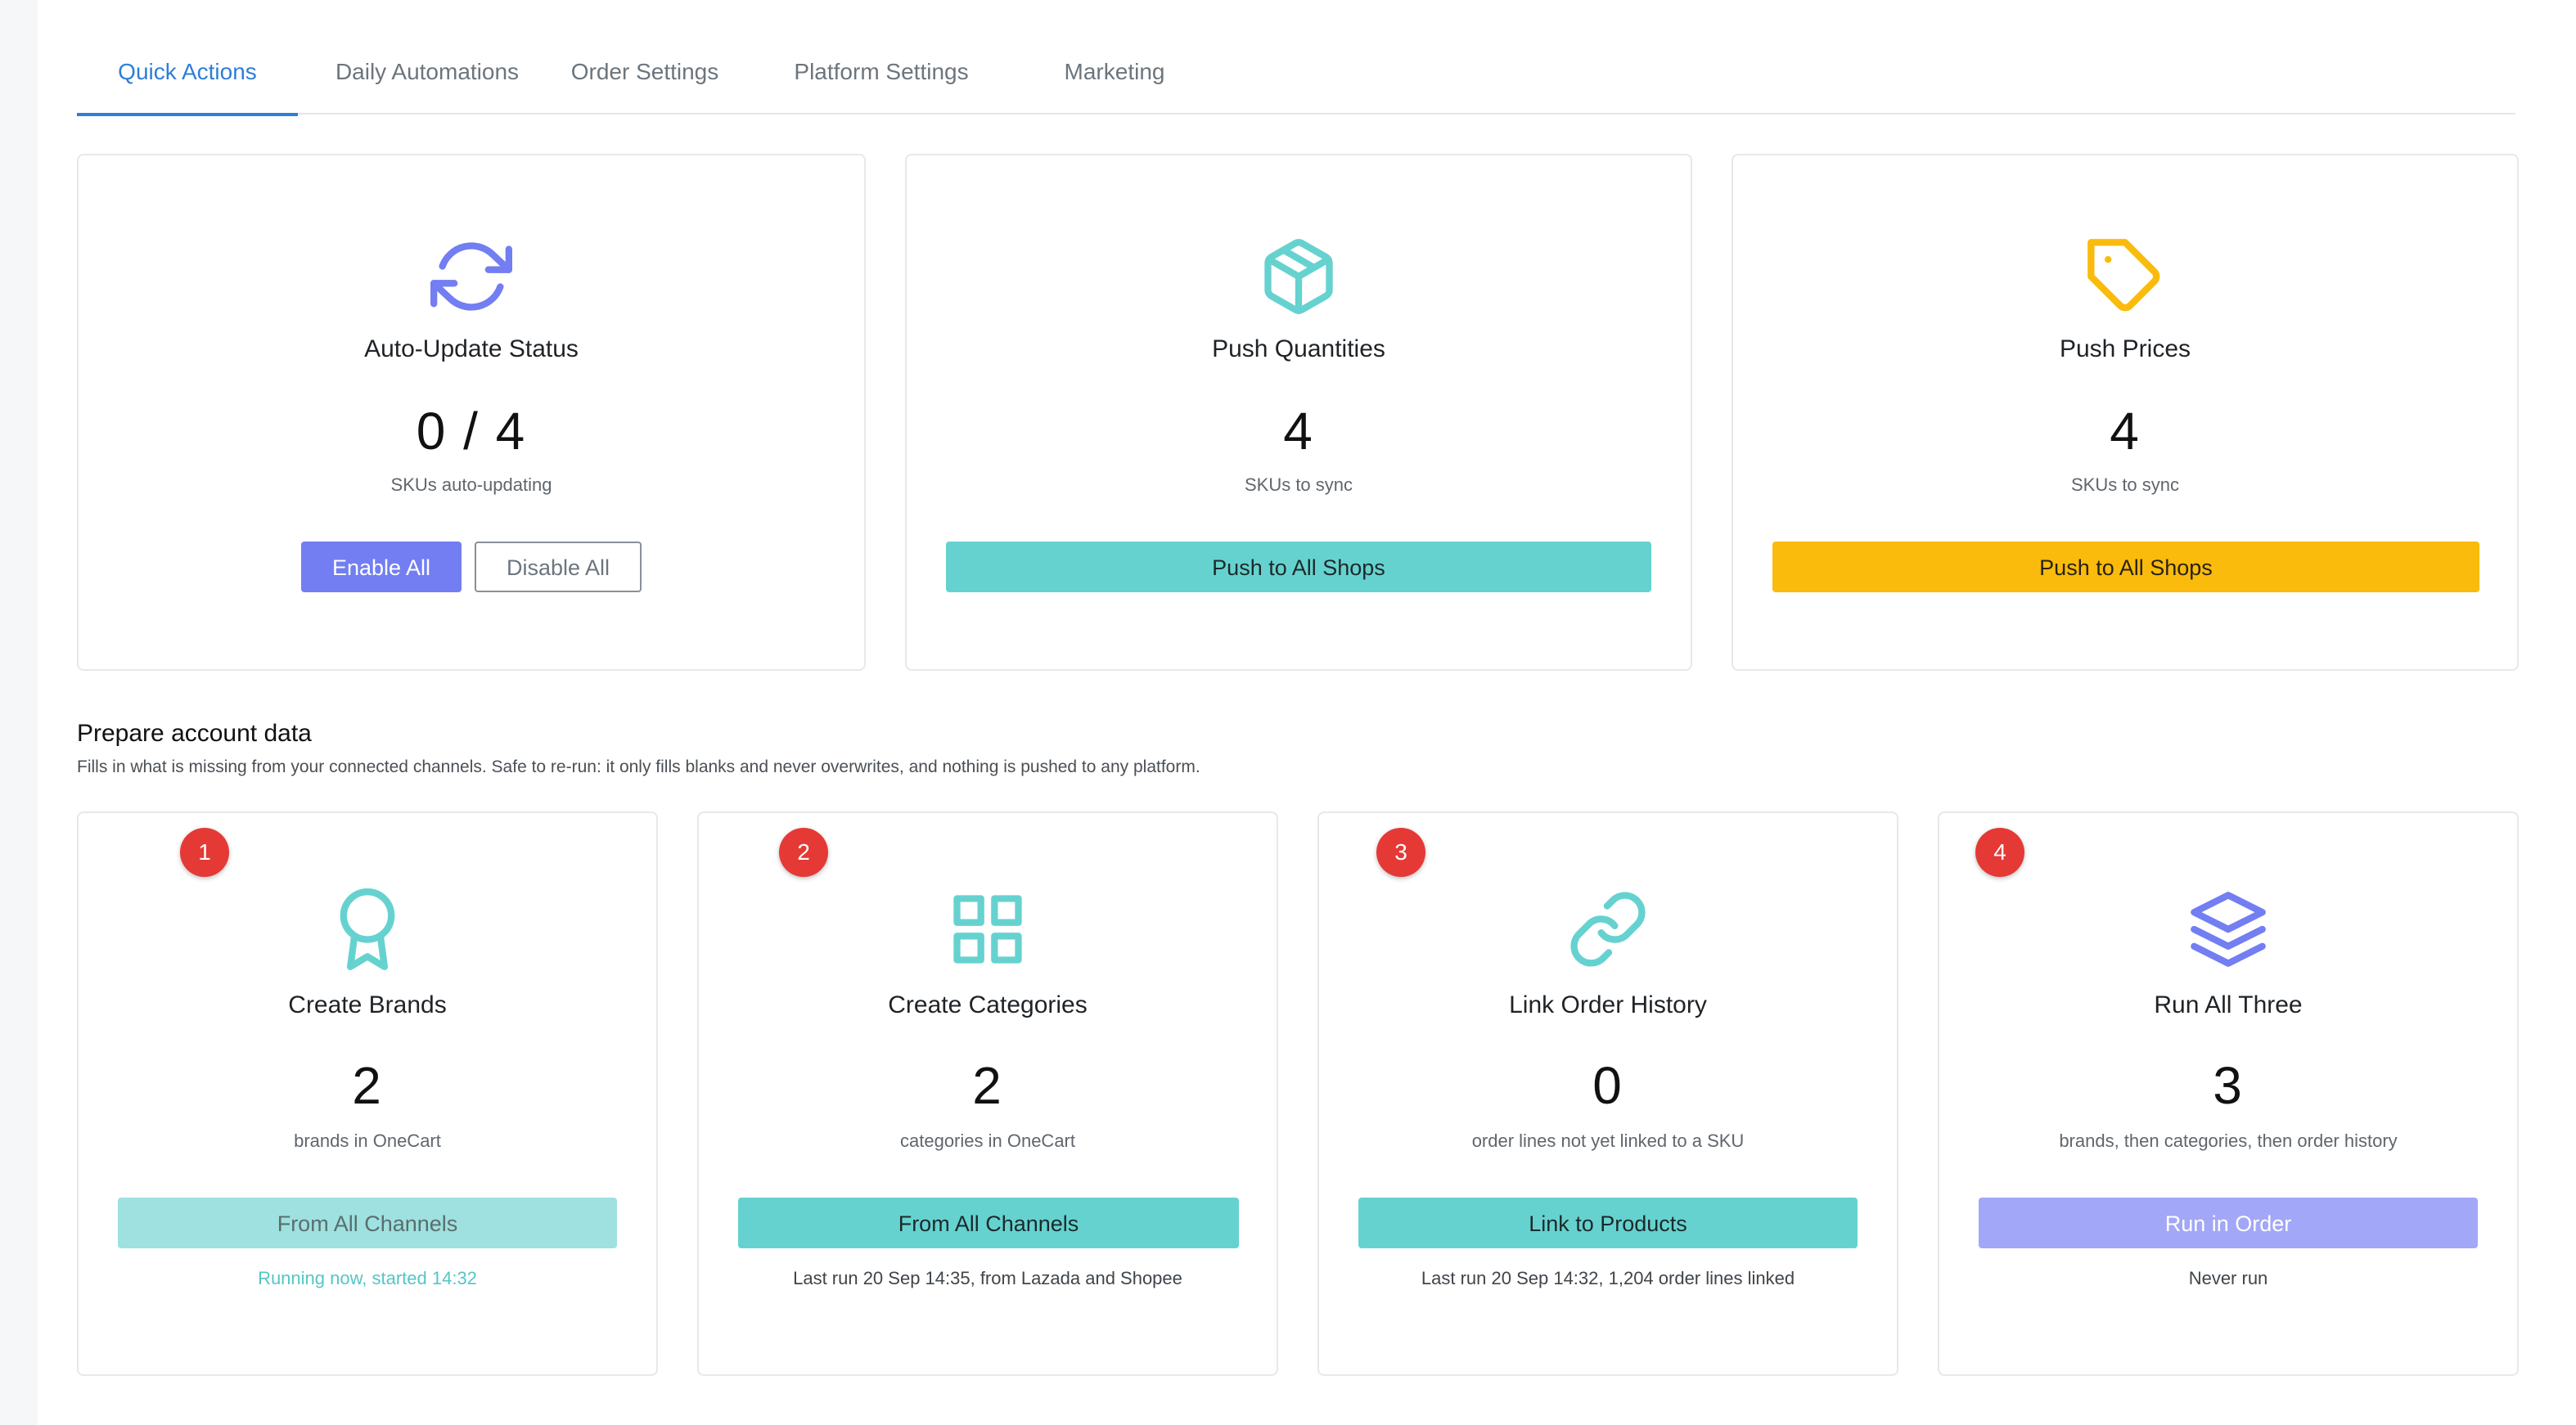  What do you see at coordinates (2125, 276) in the screenshot?
I see `price-tag-icon` at bounding box center [2125, 276].